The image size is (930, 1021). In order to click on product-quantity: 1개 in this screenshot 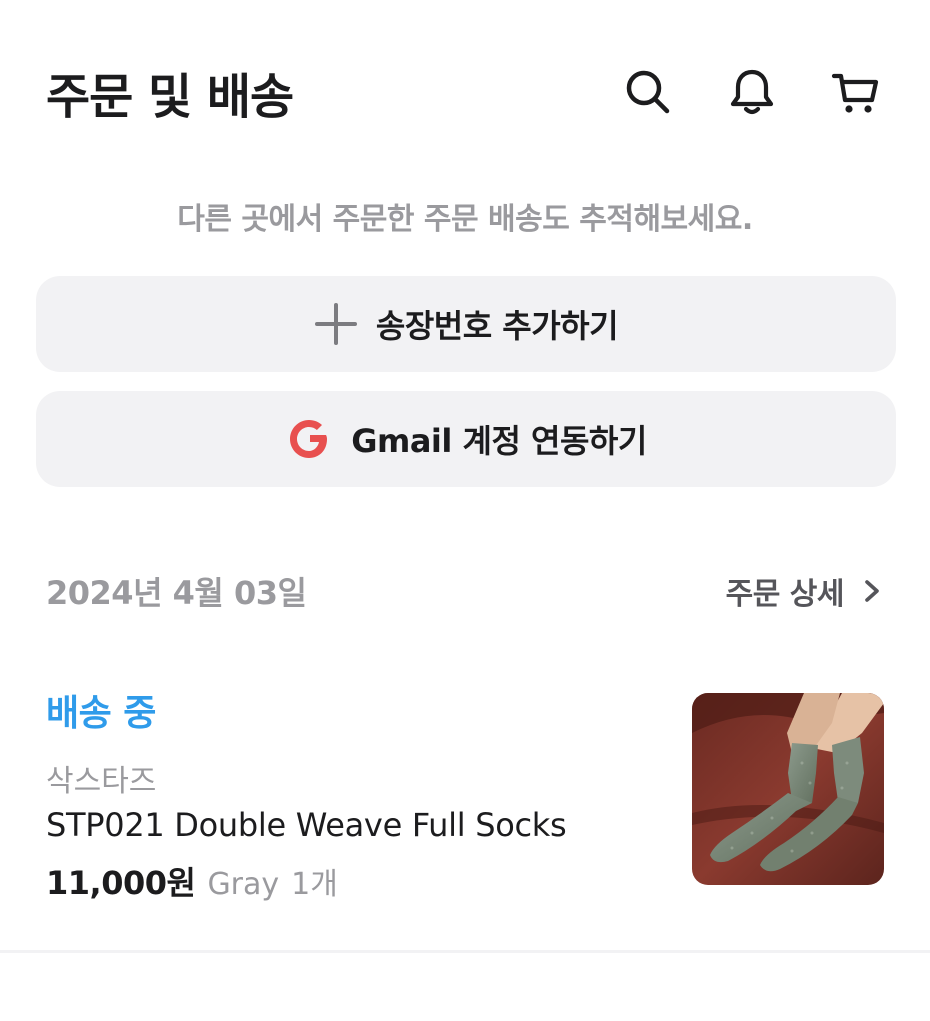, I will do `click(314, 884)`.